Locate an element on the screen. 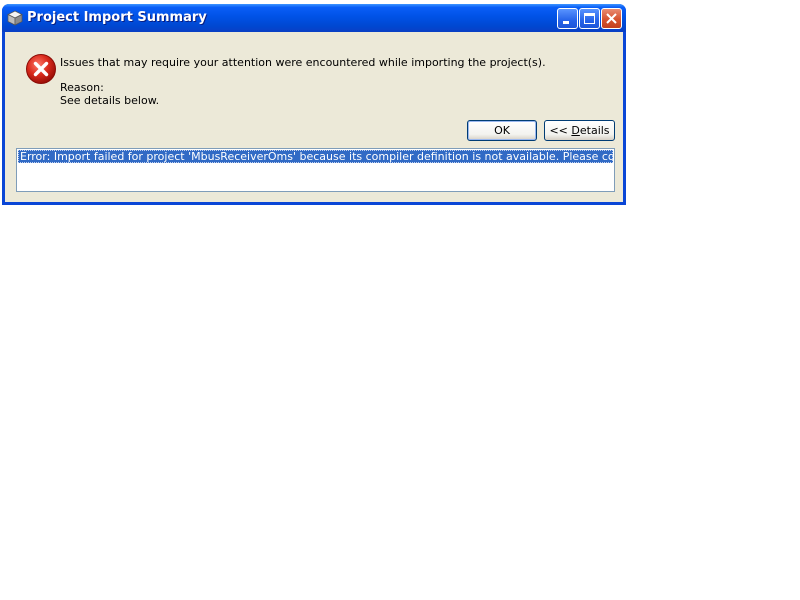 The height and width of the screenshot is (600, 800). details-toggle-button: << Details is located at coordinates (579, 130).